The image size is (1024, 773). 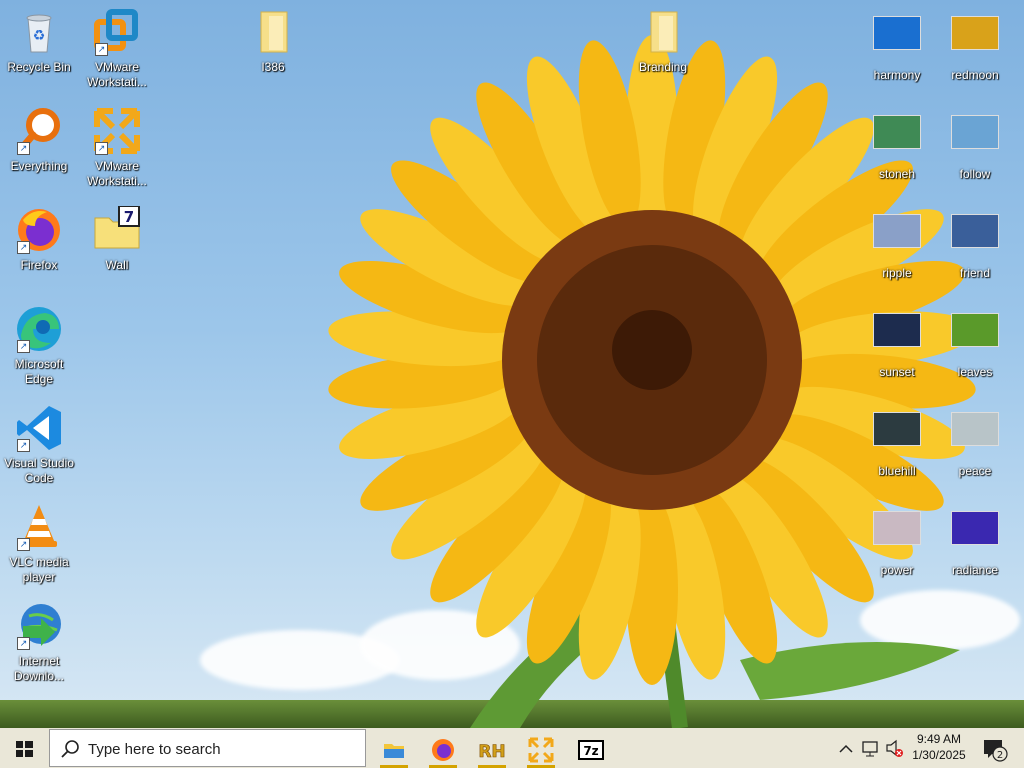 What do you see at coordinates (129, 217) in the screenshot?
I see `svg-text: 7` at bounding box center [129, 217].